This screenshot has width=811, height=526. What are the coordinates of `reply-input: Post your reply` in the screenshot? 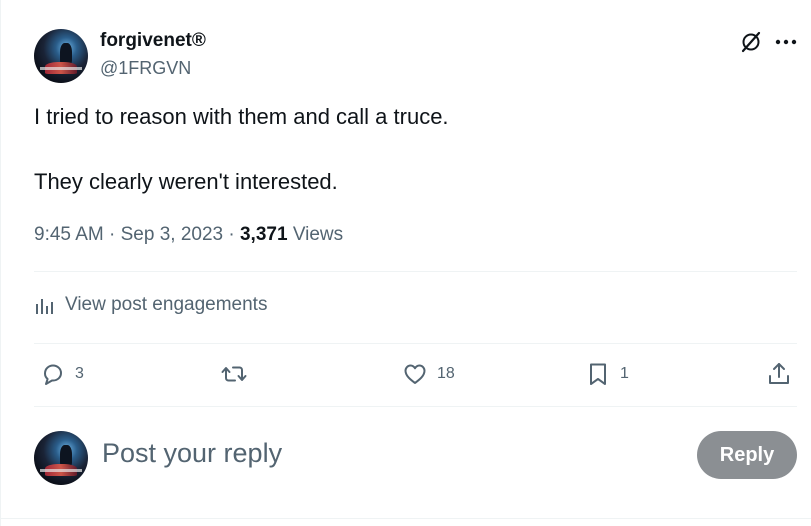 It's located at (192, 453).